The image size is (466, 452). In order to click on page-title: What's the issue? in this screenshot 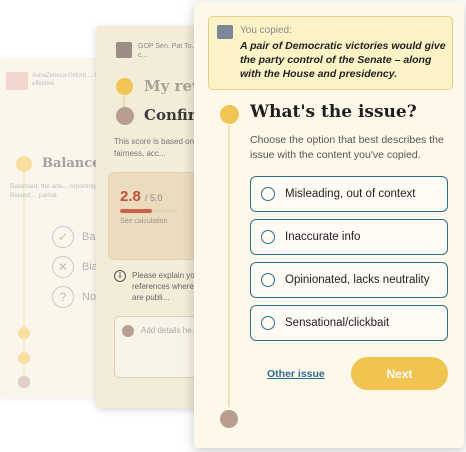, I will do `click(333, 112)`.